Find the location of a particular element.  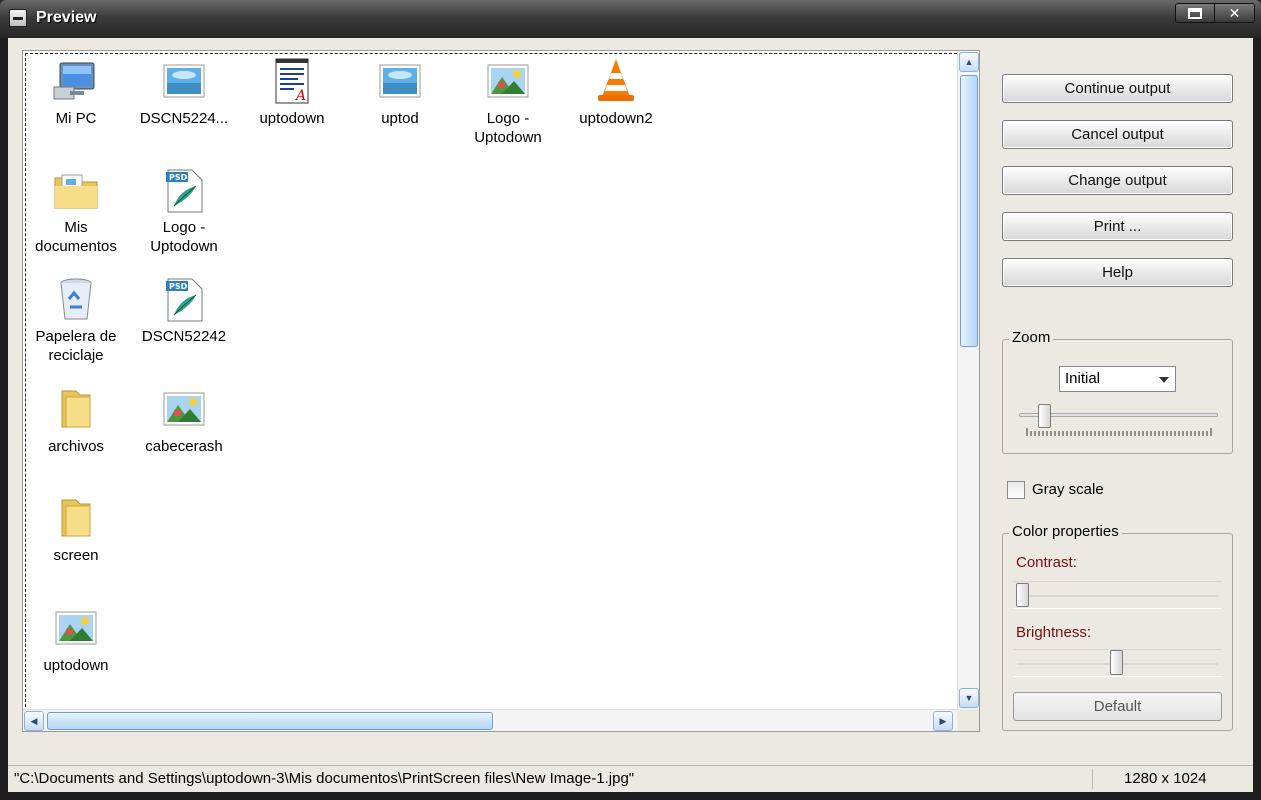

arrow-left-icon: ◀ is located at coordinates (34, 720).